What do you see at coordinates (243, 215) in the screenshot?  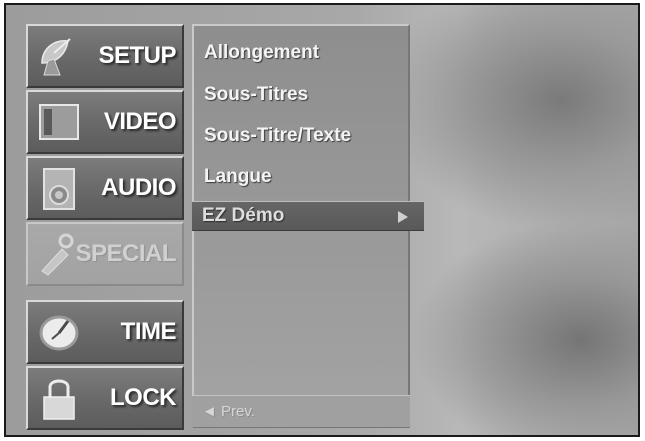 I see `ez-demo-label: EZ Démo` at bounding box center [243, 215].